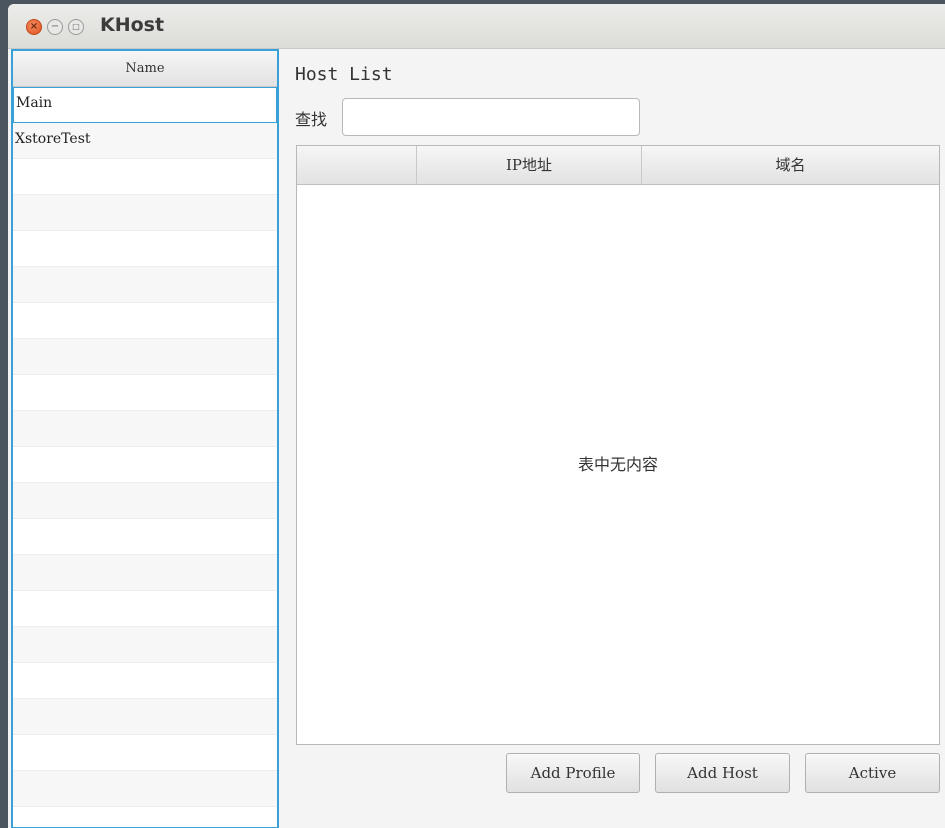 The height and width of the screenshot is (828, 945). I want to click on host-list-title: Host List, so click(344, 74).